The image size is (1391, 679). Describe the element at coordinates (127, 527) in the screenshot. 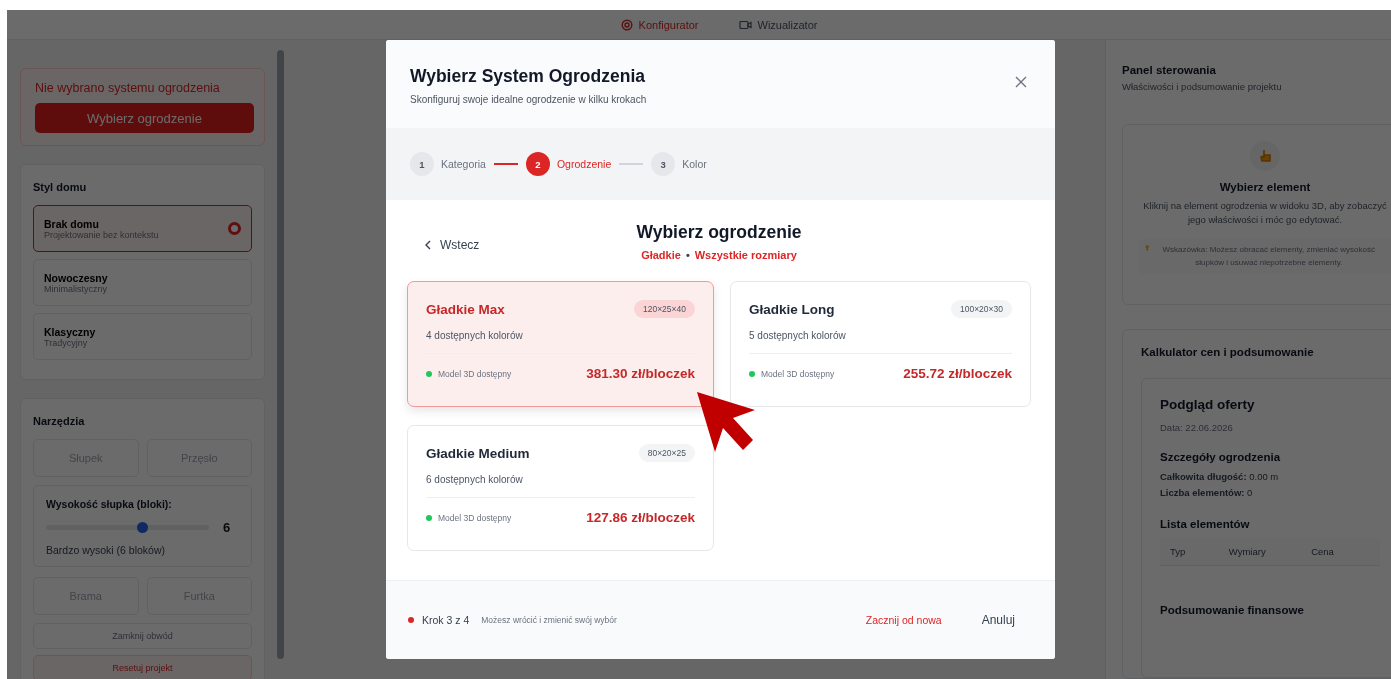

I see `height-slider` at that location.